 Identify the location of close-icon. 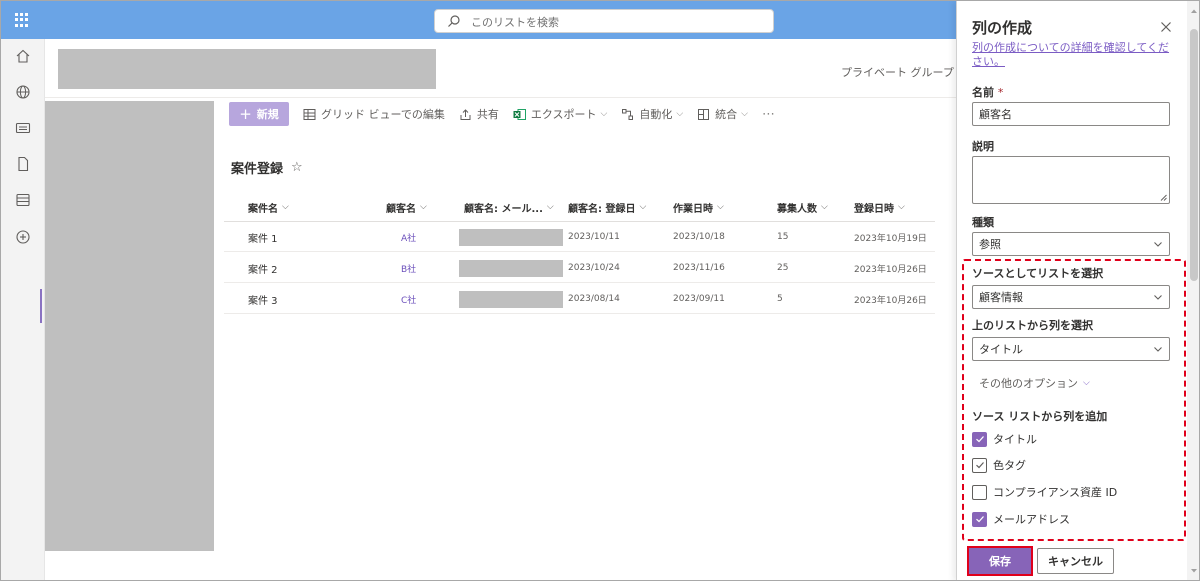
(1166, 27).